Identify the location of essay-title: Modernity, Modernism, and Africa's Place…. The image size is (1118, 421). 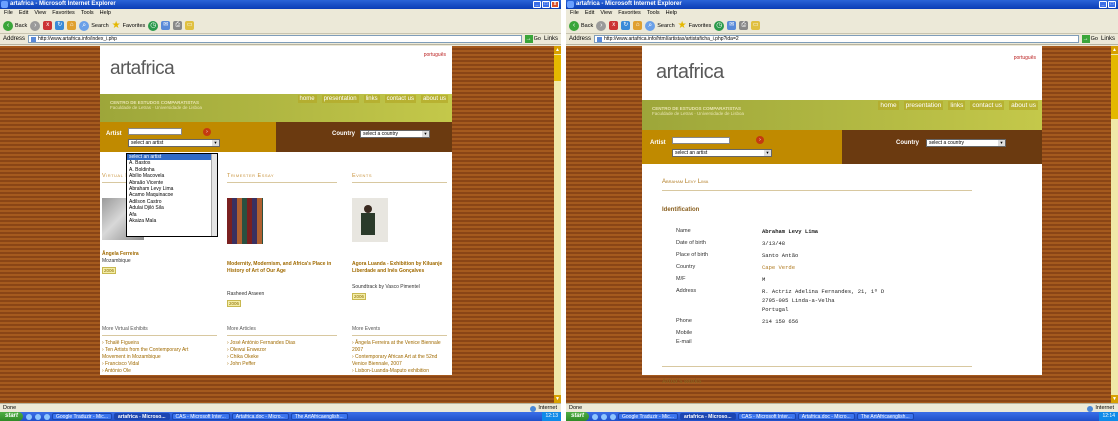
(279, 268).